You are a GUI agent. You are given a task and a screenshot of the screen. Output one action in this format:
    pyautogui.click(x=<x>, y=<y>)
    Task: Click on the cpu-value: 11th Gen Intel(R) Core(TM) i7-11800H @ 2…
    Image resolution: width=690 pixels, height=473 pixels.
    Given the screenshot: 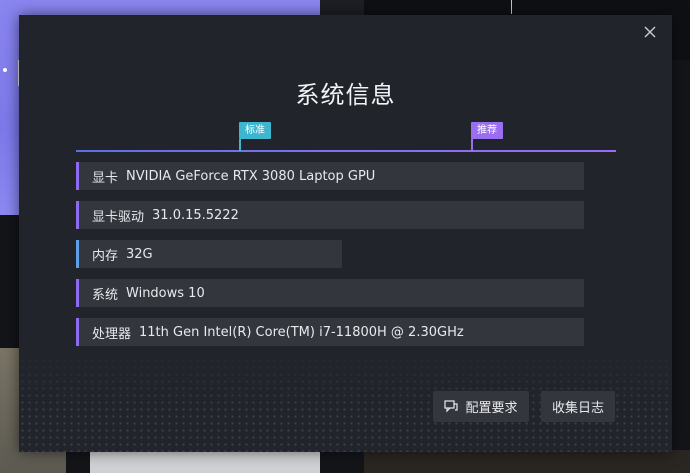 What is the action you would take?
    pyautogui.click(x=301, y=332)
    